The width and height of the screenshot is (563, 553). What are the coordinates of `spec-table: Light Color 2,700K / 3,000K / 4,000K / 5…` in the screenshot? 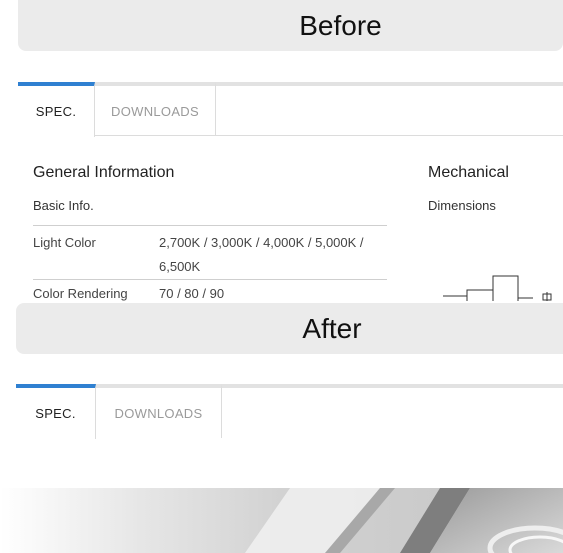 It's located at (210, 263).